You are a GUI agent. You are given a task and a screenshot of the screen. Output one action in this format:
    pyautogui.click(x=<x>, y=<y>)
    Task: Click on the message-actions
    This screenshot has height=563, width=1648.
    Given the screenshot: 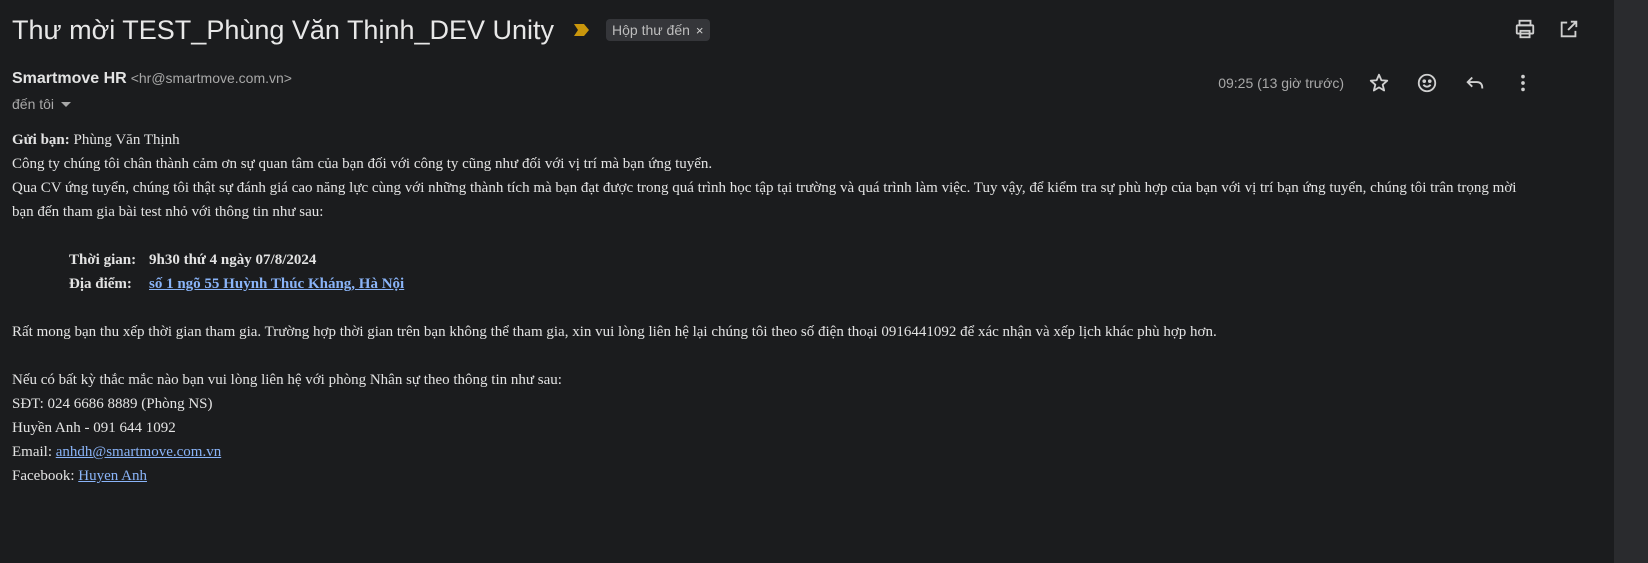 What is the action you would take?
    pyautogui.click(x=1451, y=83)
    